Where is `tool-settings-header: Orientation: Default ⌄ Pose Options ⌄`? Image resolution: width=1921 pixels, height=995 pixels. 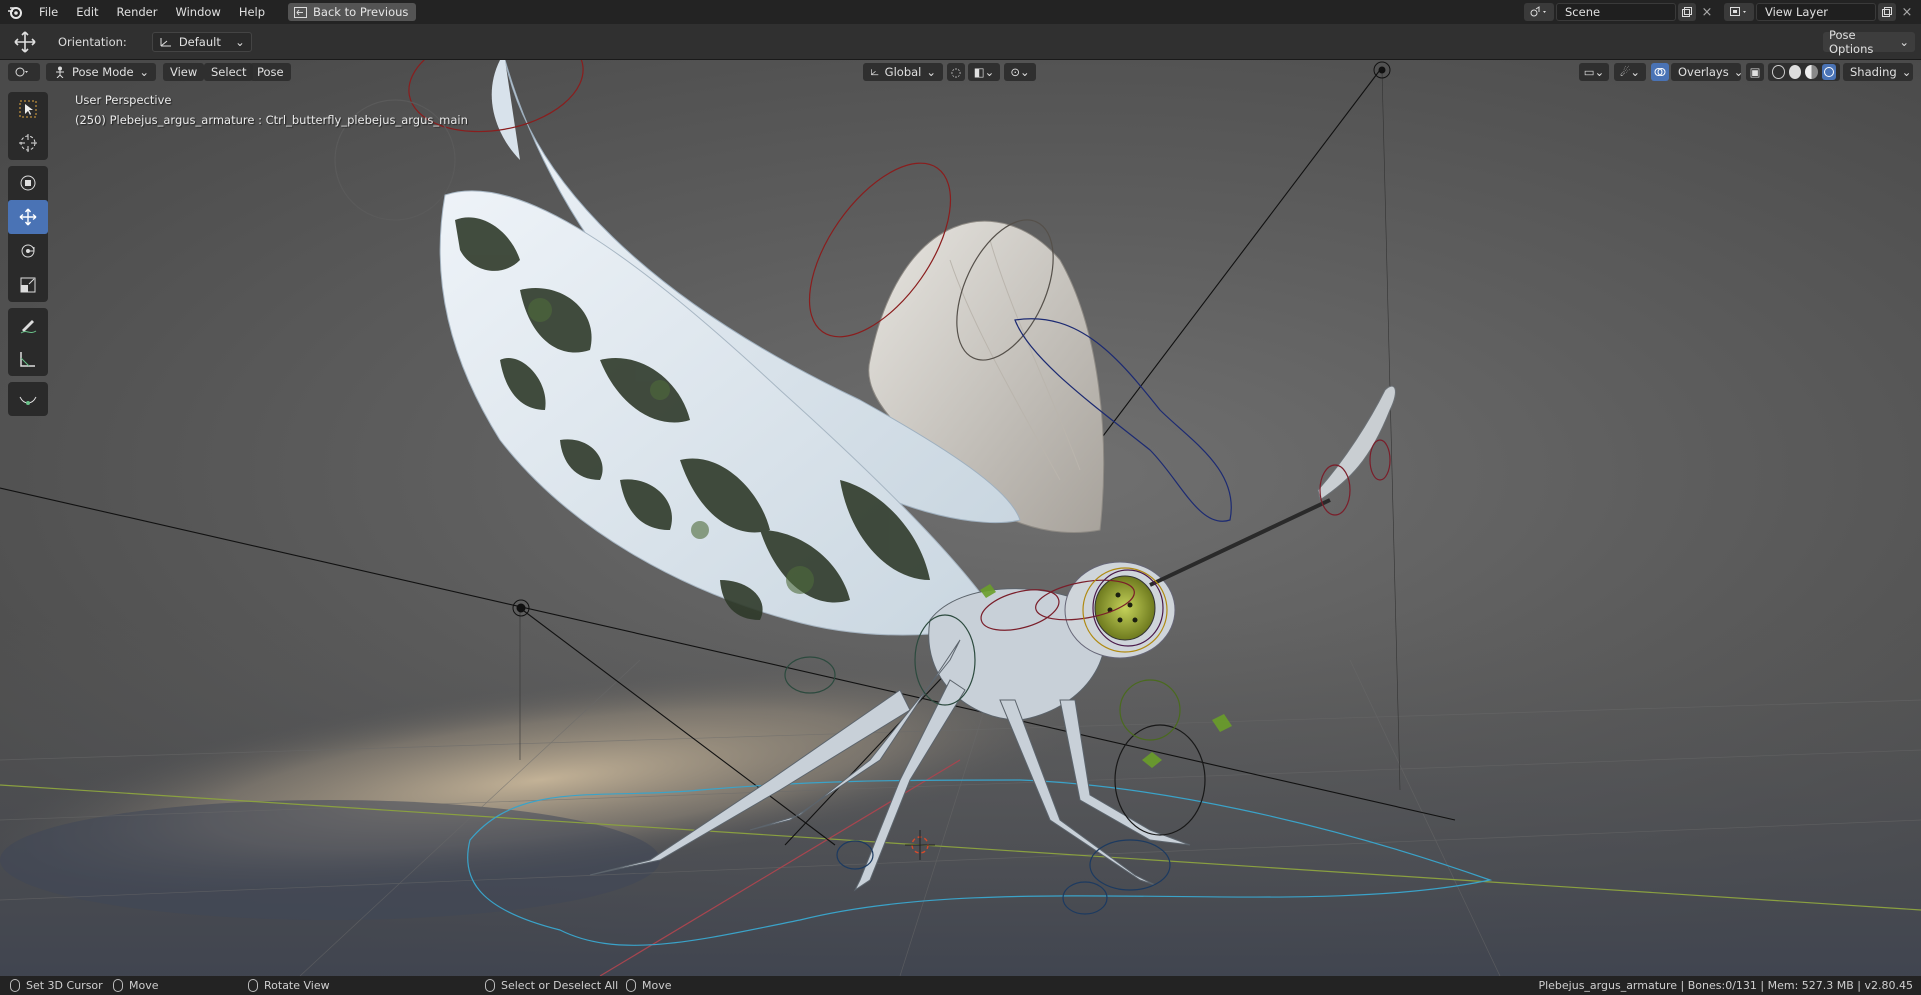
tool-settings-header: Orientation: Default ⌄ Pose Options ⌄ is located at coordinates (960, 42).